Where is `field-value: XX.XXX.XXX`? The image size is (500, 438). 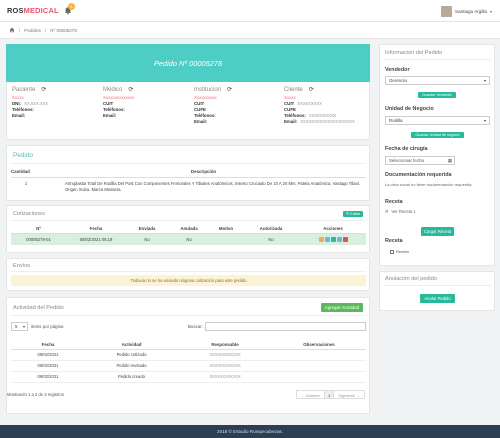 field-value: XX.XXX.XXX is located at coordinates (36, 103).